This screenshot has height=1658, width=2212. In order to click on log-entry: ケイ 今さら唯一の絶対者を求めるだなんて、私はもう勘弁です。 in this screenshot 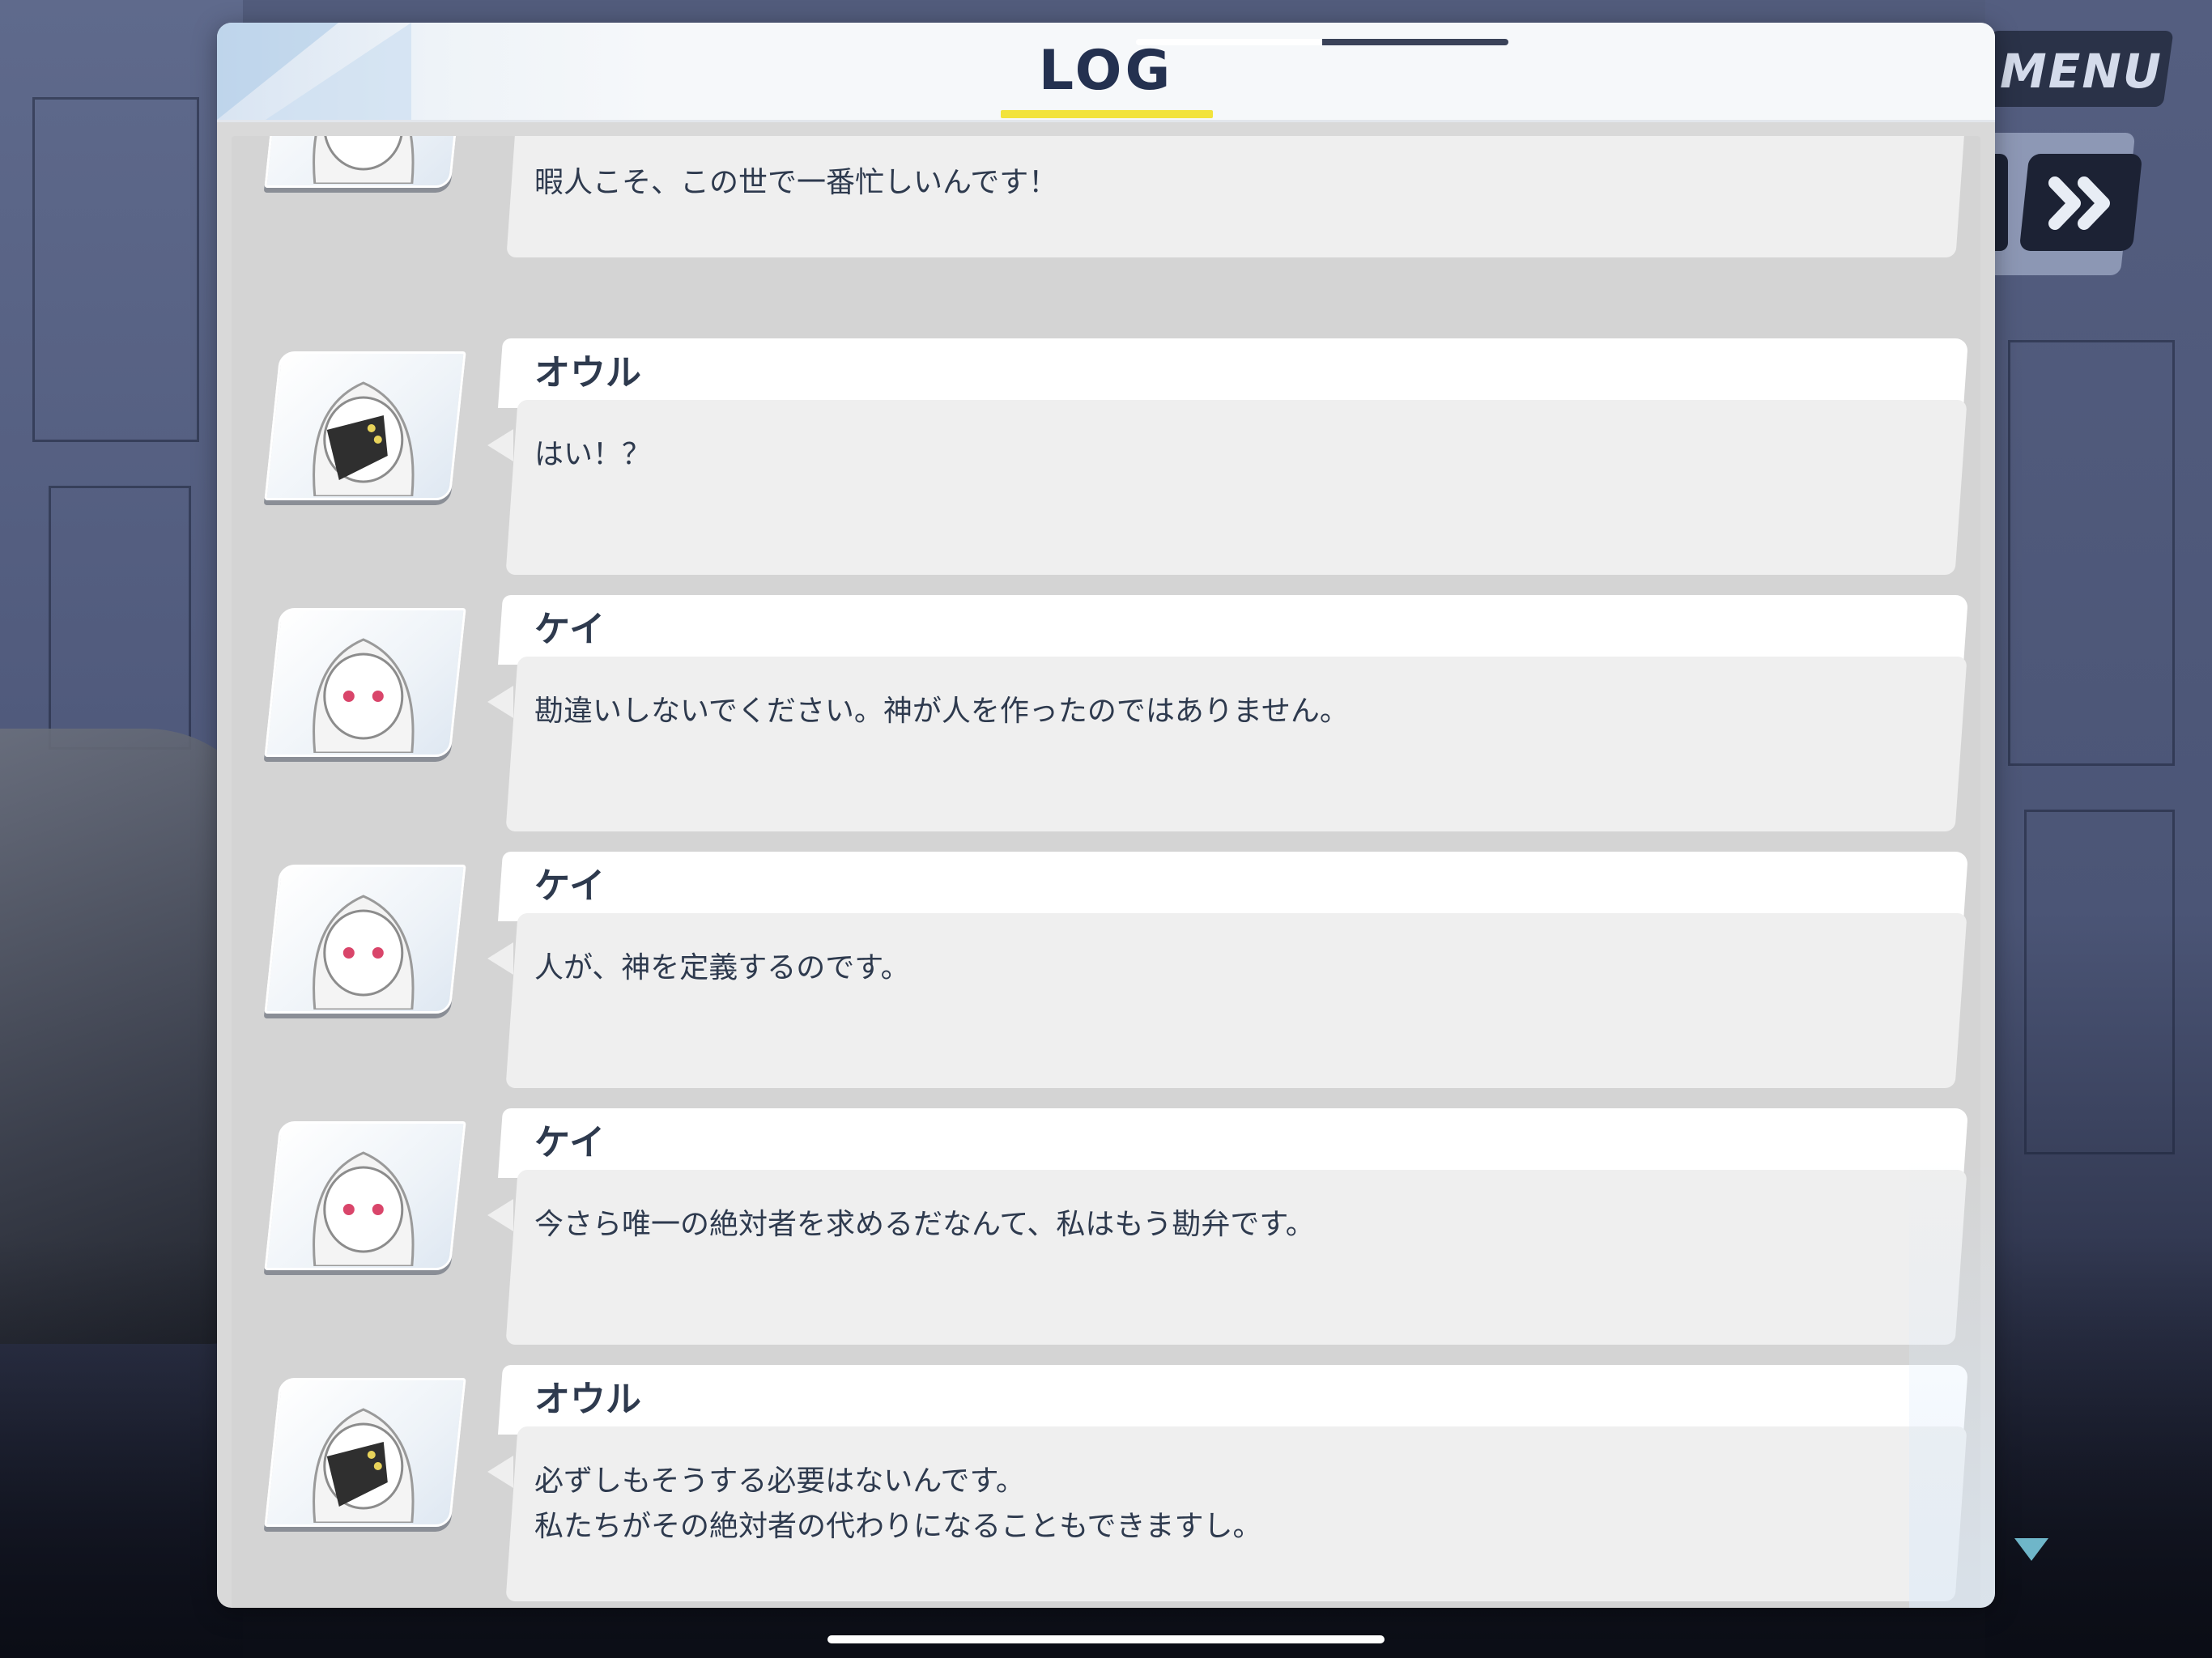, I will do `click(1106, 1229)`.